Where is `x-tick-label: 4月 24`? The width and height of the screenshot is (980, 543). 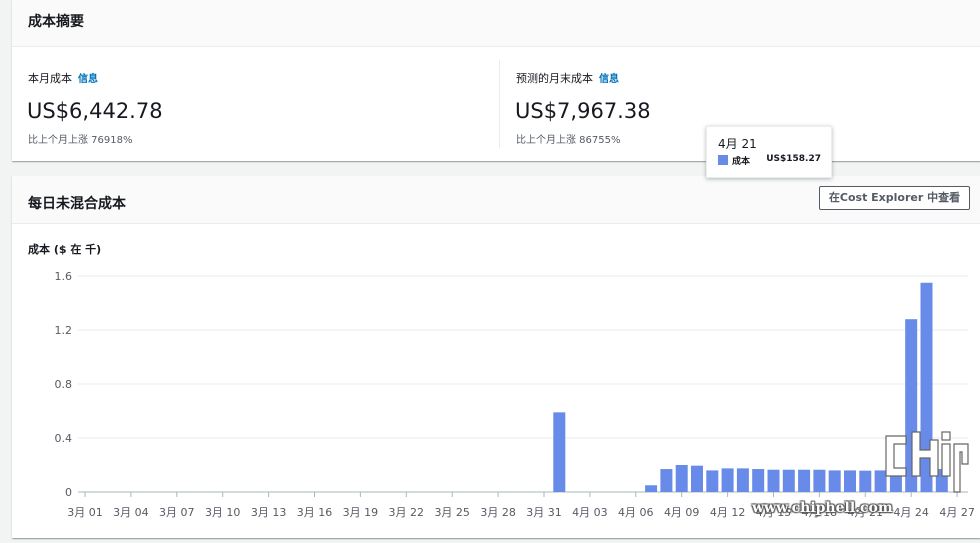 x-tick-label: 4月 24 is located at coordinates (911, 512).